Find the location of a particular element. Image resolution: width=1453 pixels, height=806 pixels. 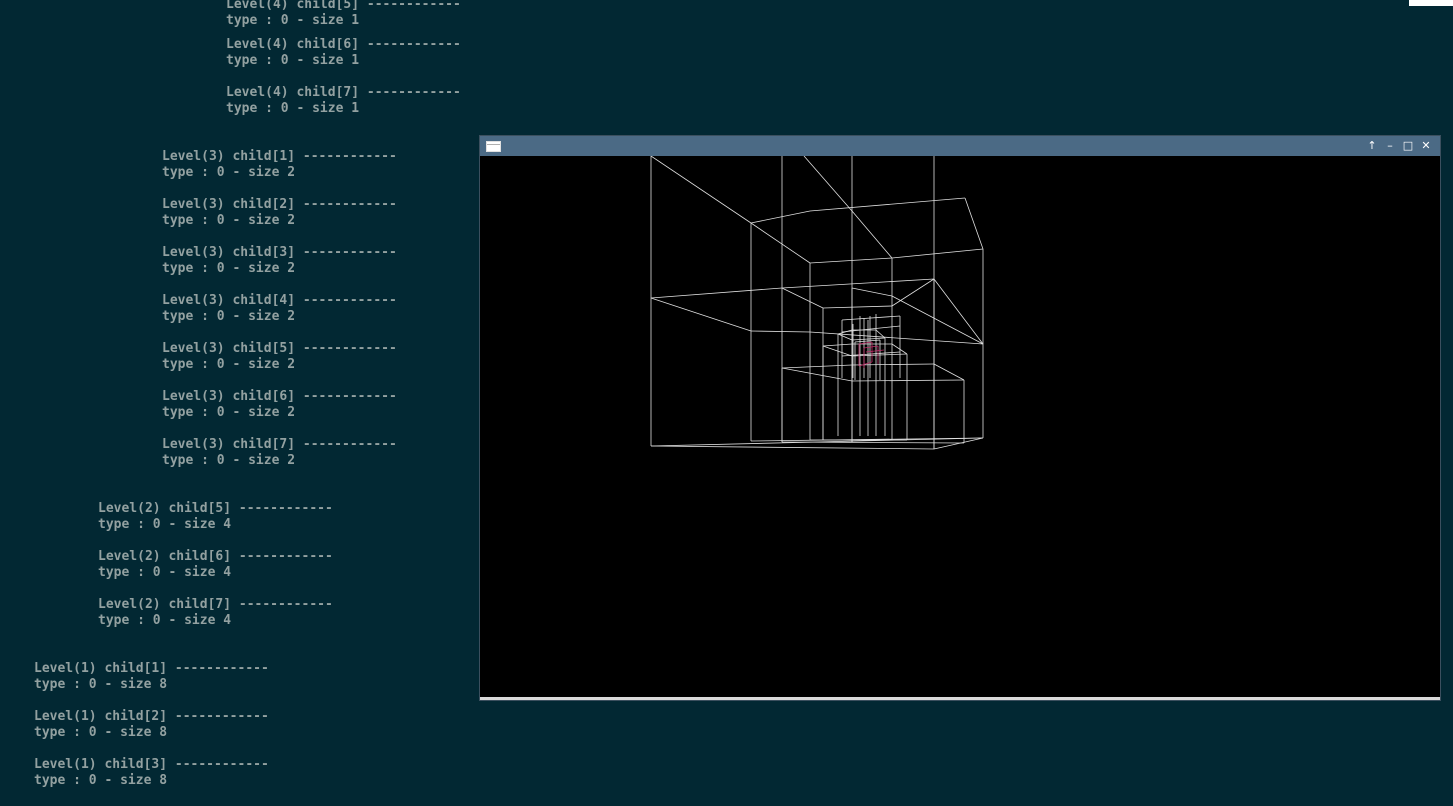

log-entry-heading: Level(3) child[7] ------------ is located at coordinates (279, 444).